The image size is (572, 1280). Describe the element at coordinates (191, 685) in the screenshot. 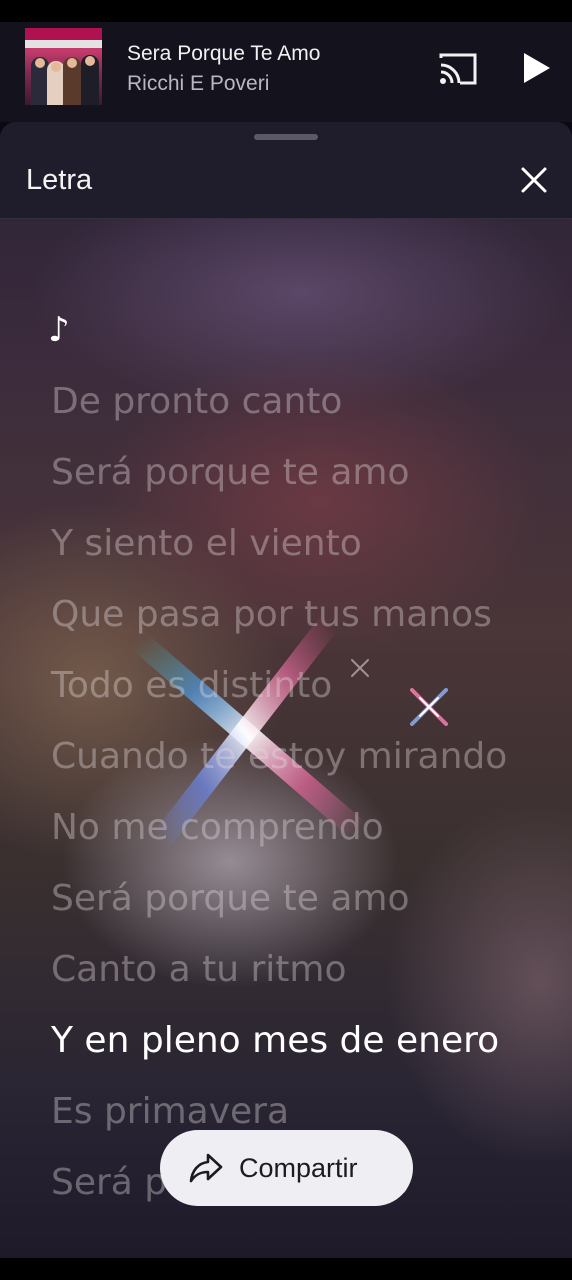

I see `lyric-line: Todo es distinto` at that location.